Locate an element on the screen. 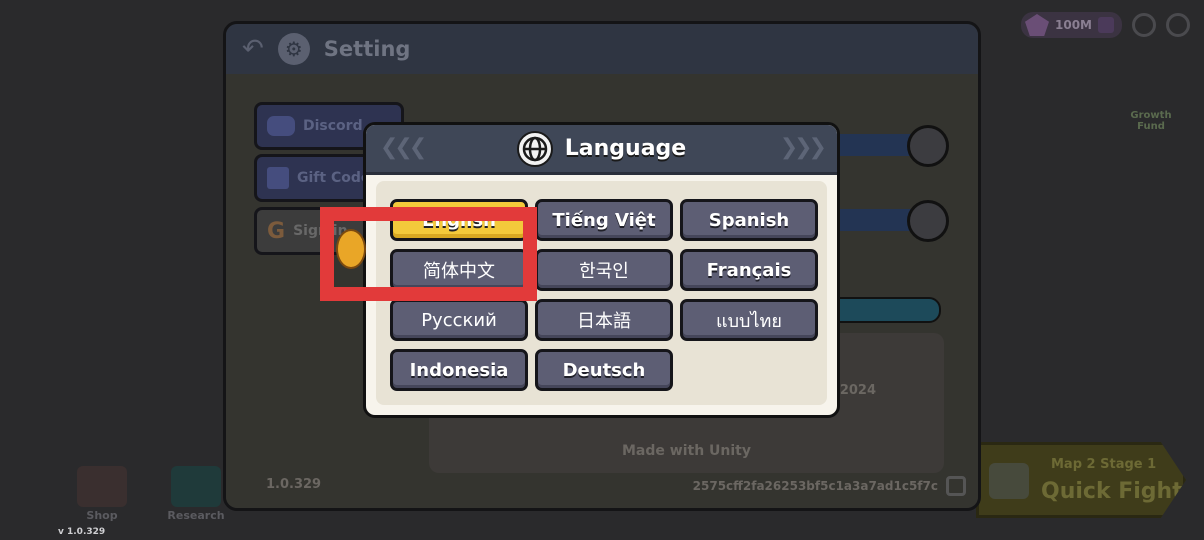 The image size is (1204, 540). gift-code-label: Gift Code is located at coordinates (334, 178).